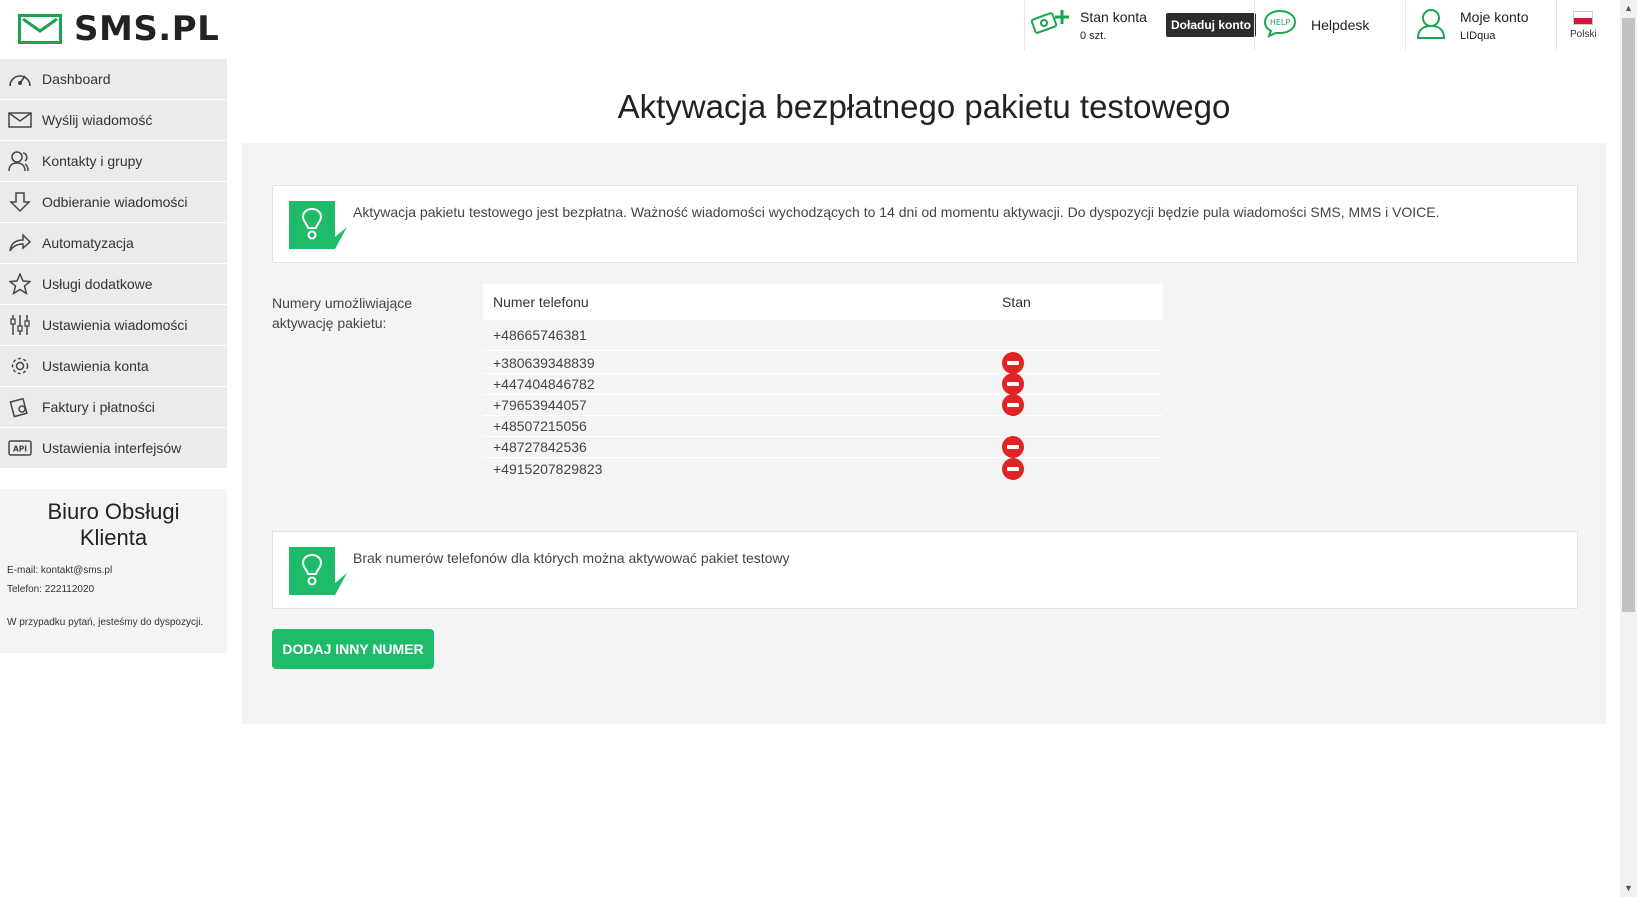  Describe the element at coordinates (20, 120) in the screenshot. I see `envelope-icon` at that location.